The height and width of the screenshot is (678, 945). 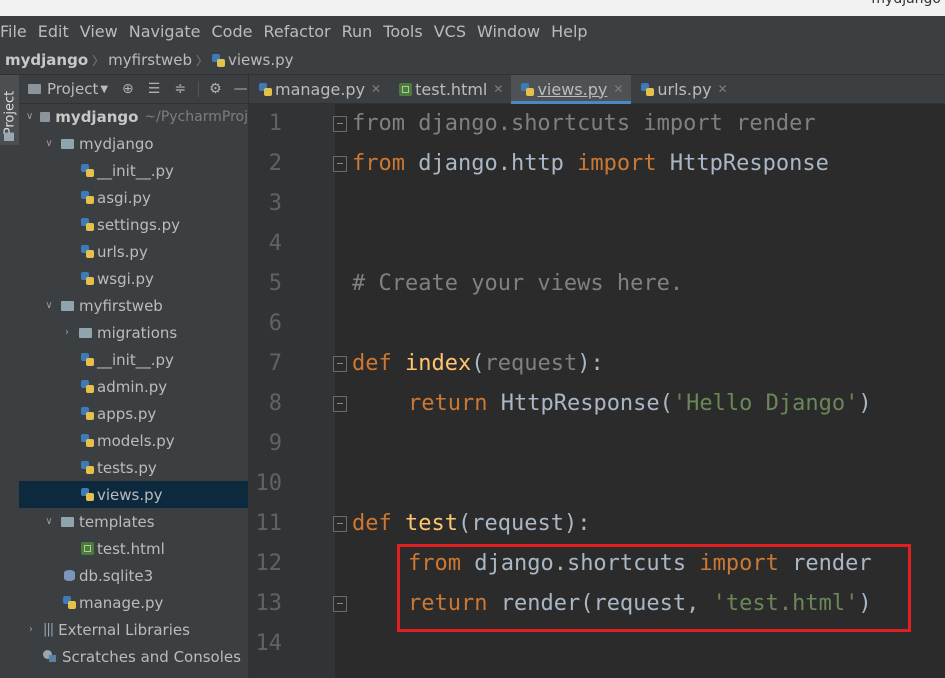 I want to click on menu-file: File, so click(x=16, y=31).